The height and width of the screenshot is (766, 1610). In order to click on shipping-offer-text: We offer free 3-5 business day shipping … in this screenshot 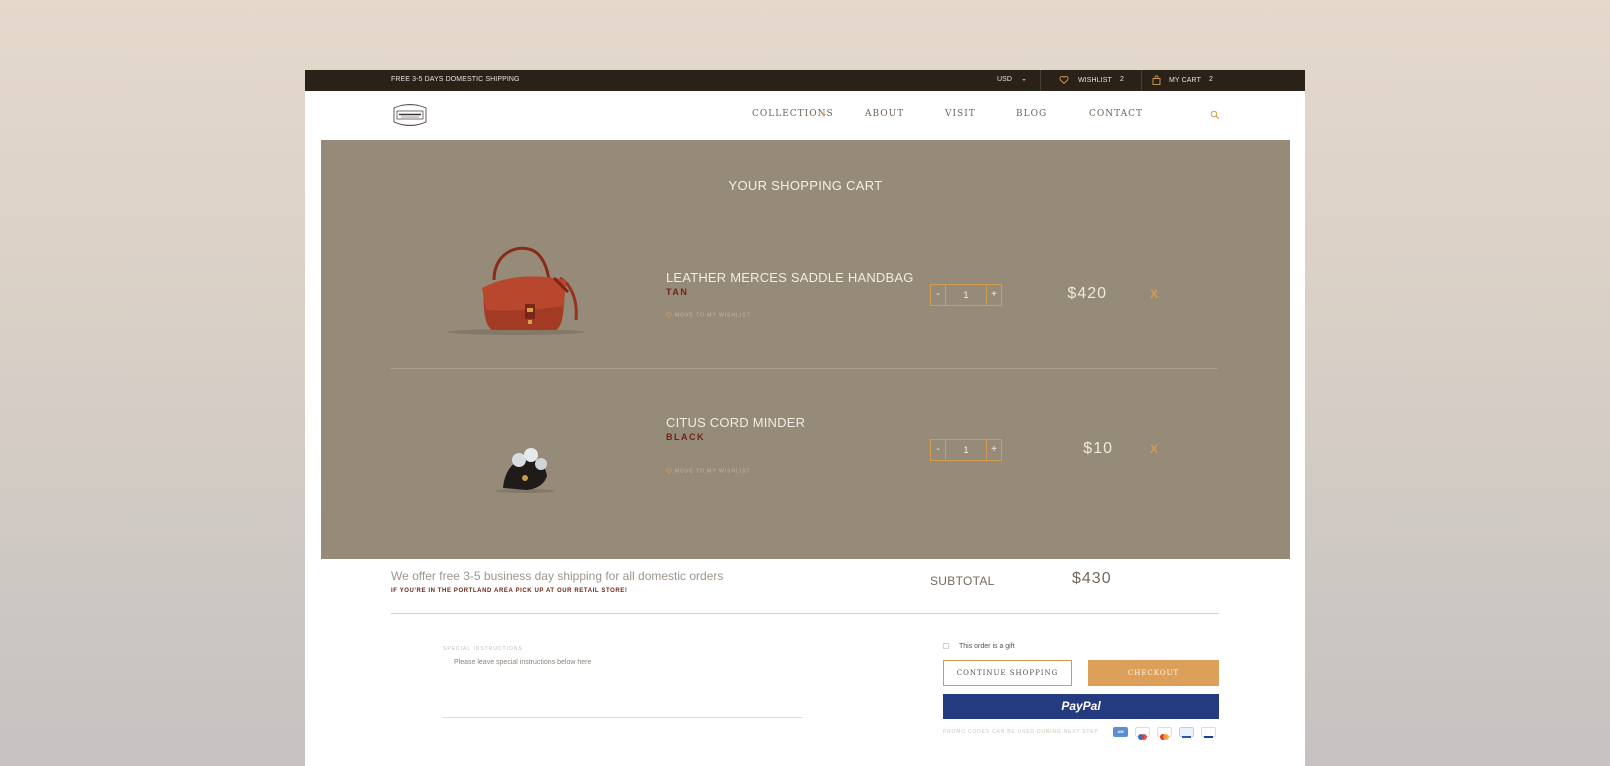, I will do `click(557, 576)`.